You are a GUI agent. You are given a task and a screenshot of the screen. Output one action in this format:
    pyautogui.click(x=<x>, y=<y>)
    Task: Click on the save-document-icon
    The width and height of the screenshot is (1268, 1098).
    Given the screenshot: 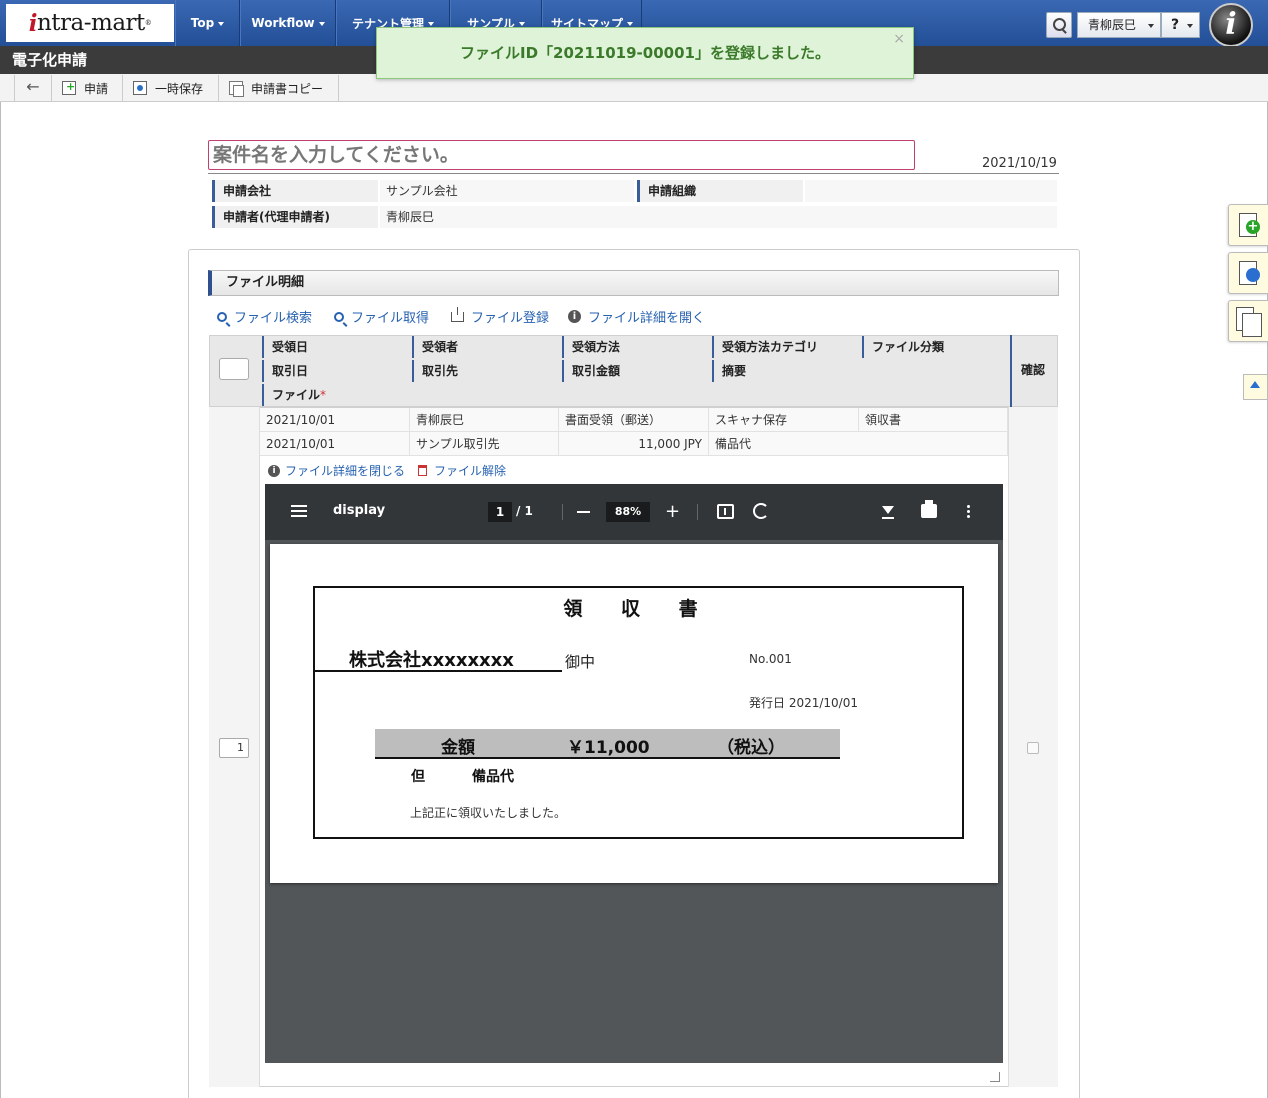 What is the action you would take?
    pyautogui.click(x=1249, y=273)
    